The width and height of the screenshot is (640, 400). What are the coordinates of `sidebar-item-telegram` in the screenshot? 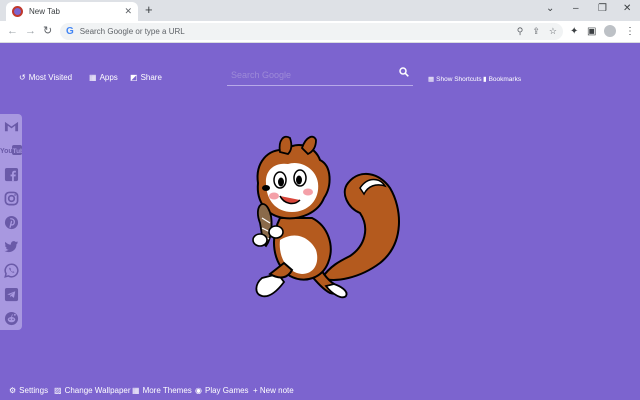 It's located at (11, 294).